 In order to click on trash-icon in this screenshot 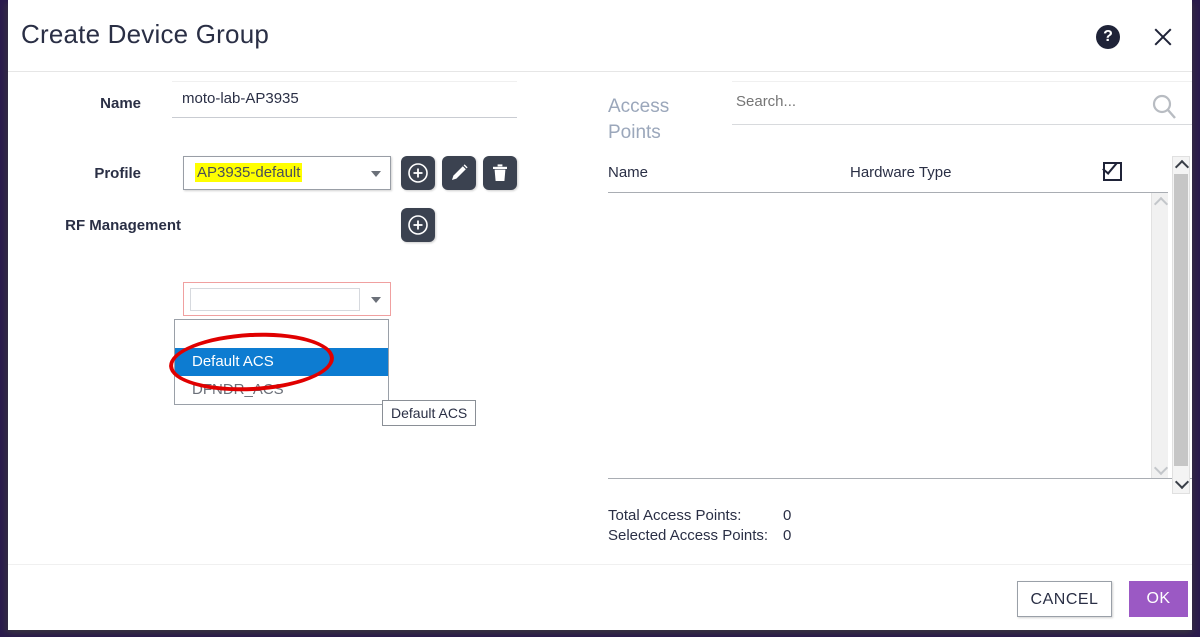, I will do `click(500, 172)`.